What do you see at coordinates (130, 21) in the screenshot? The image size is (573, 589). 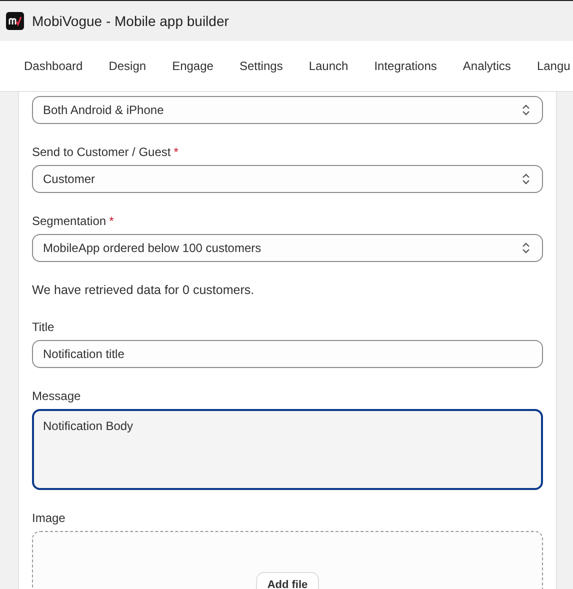 I see `window-title: MobiVogue - Mobile app builder` at bounding box center [130, 21].